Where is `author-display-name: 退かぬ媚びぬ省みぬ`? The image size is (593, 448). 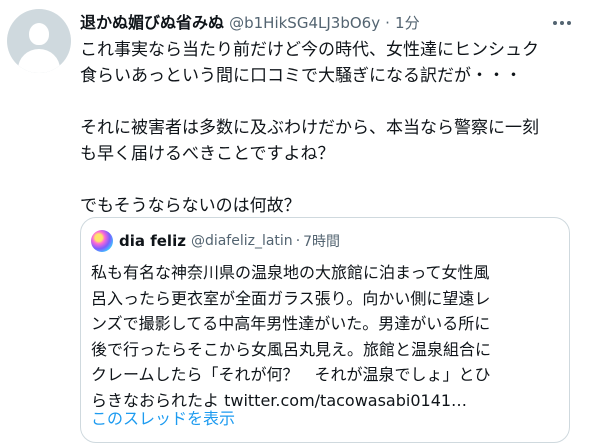
author-display-name: 退かぬ媚びぬ省みぬ is located at coordinates (152, 22).